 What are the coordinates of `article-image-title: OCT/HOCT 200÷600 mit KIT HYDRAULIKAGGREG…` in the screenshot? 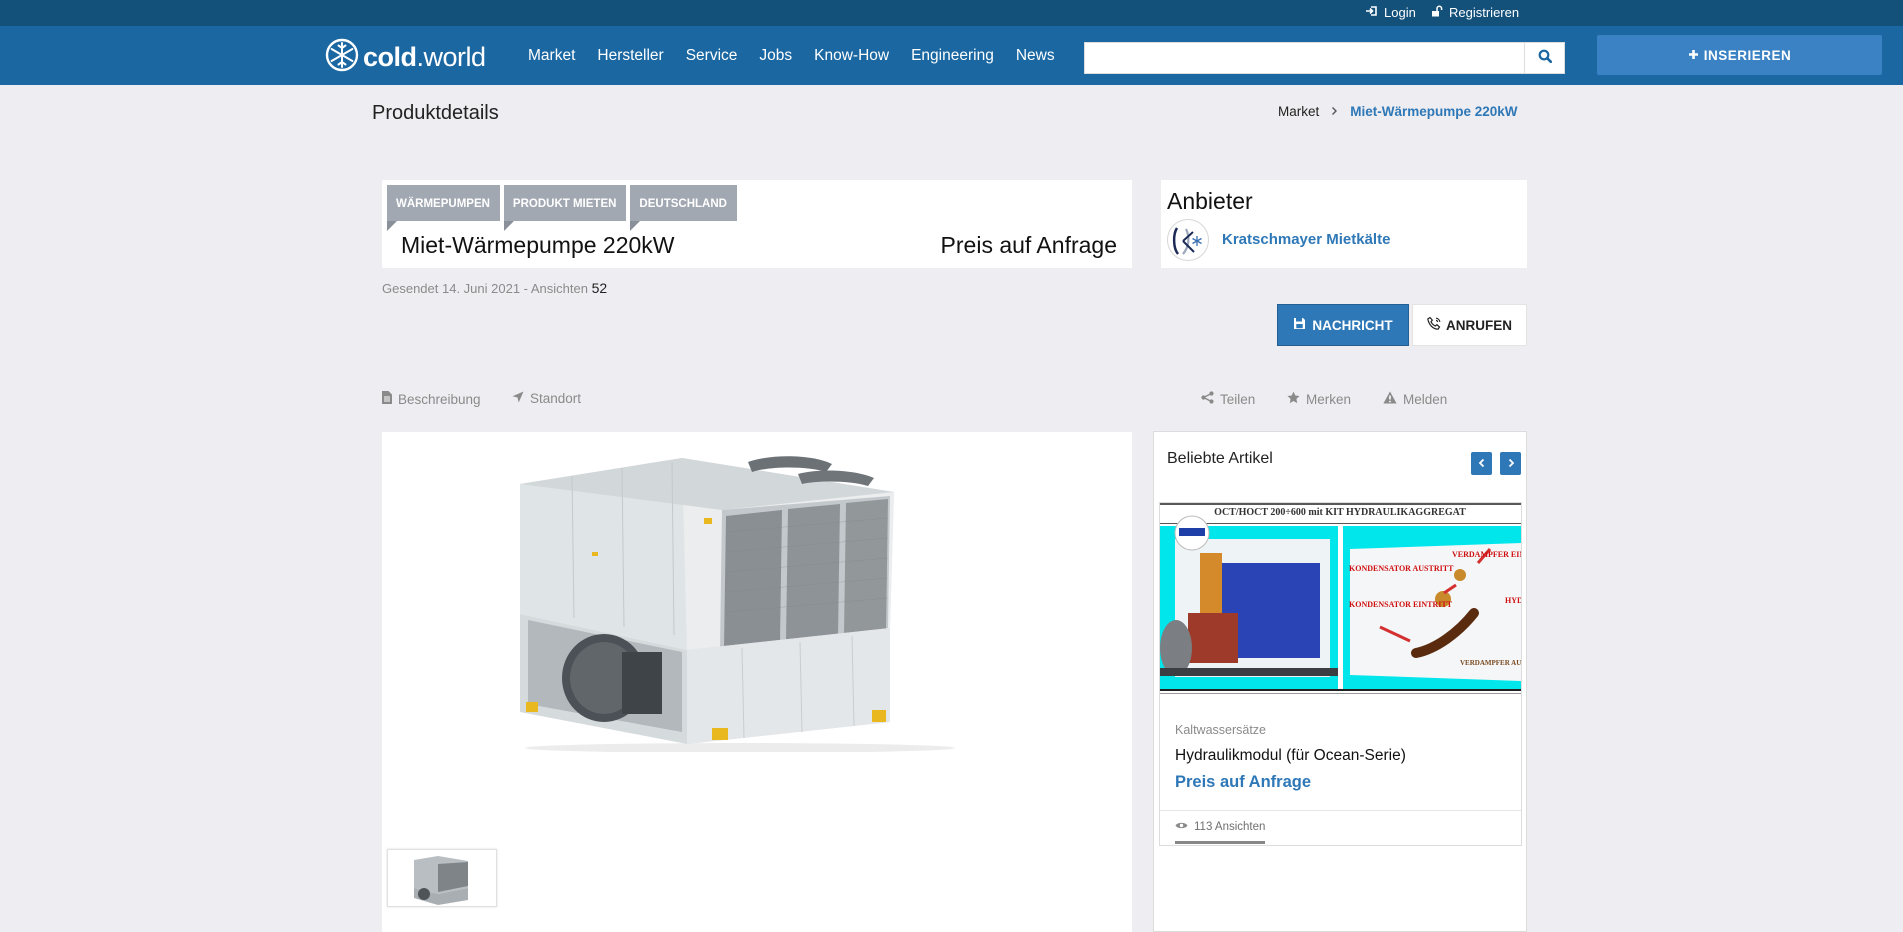 It's located at (1340, 512).